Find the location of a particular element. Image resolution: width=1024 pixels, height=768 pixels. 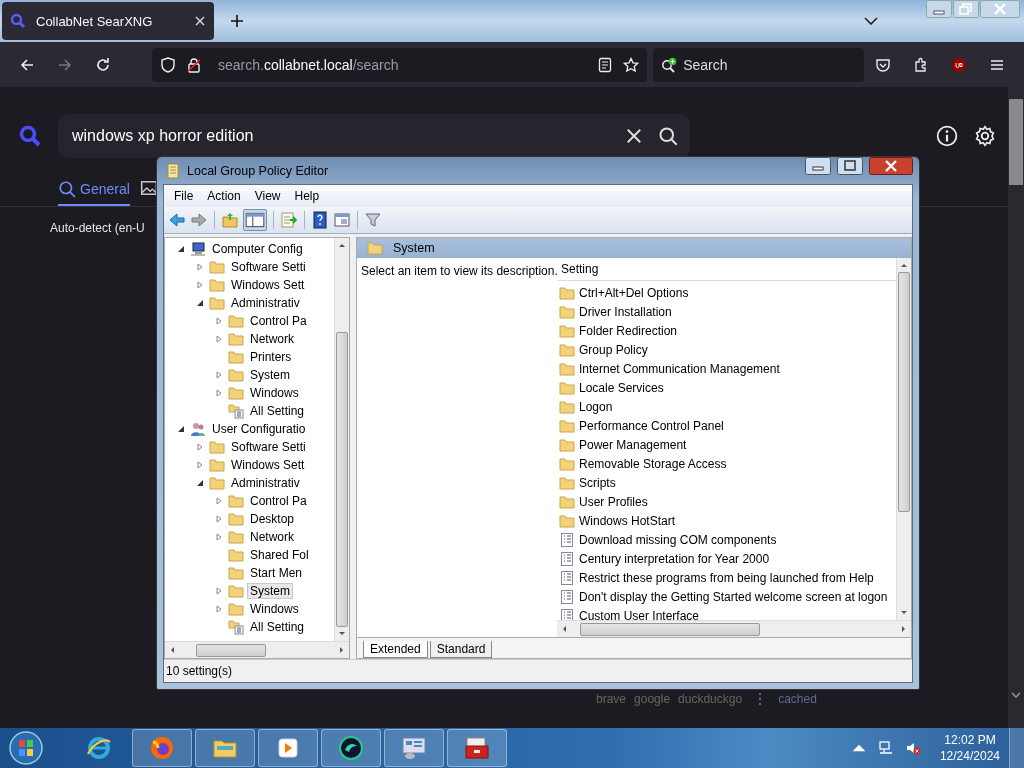

tree-item: Windows is located at coordinates (274, 609).